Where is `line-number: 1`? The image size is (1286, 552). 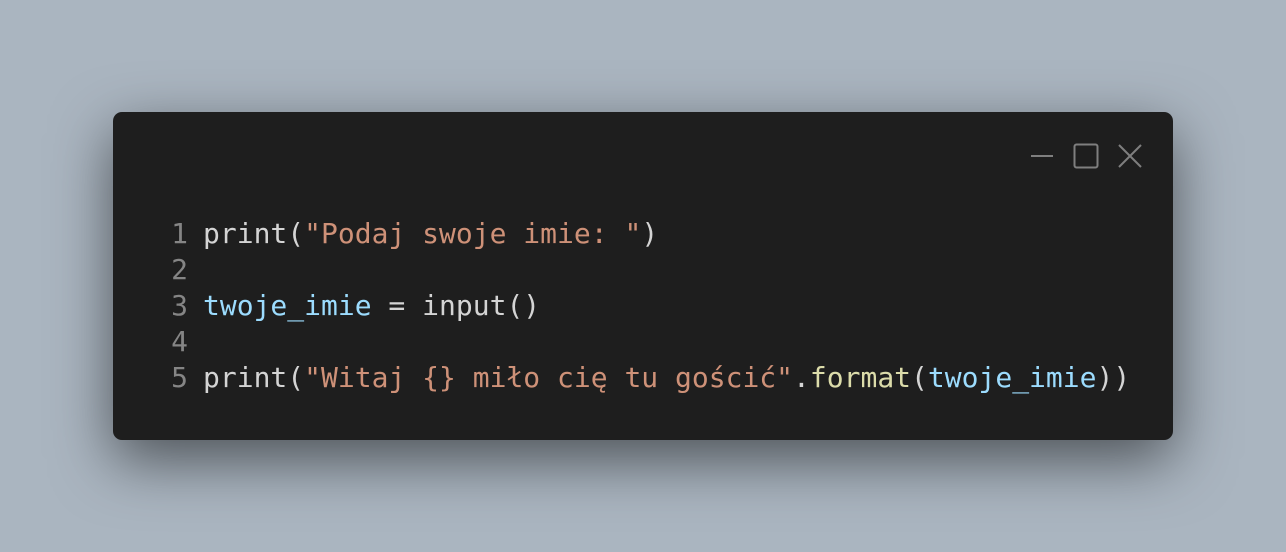
line-number: 1 is located at coordinates (179, 233).